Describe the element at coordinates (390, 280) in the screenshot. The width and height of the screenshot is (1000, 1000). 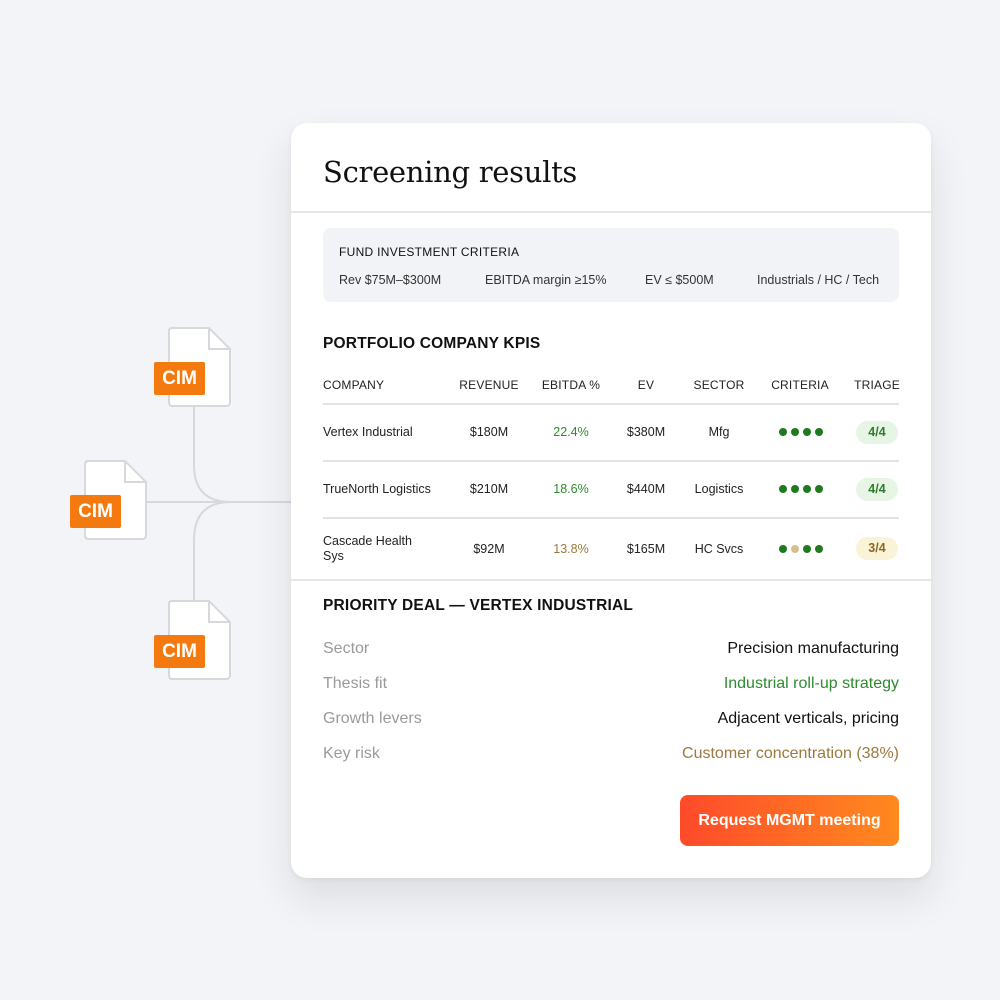
I see `criteria-item: Rev $75M–$300M` at that location.